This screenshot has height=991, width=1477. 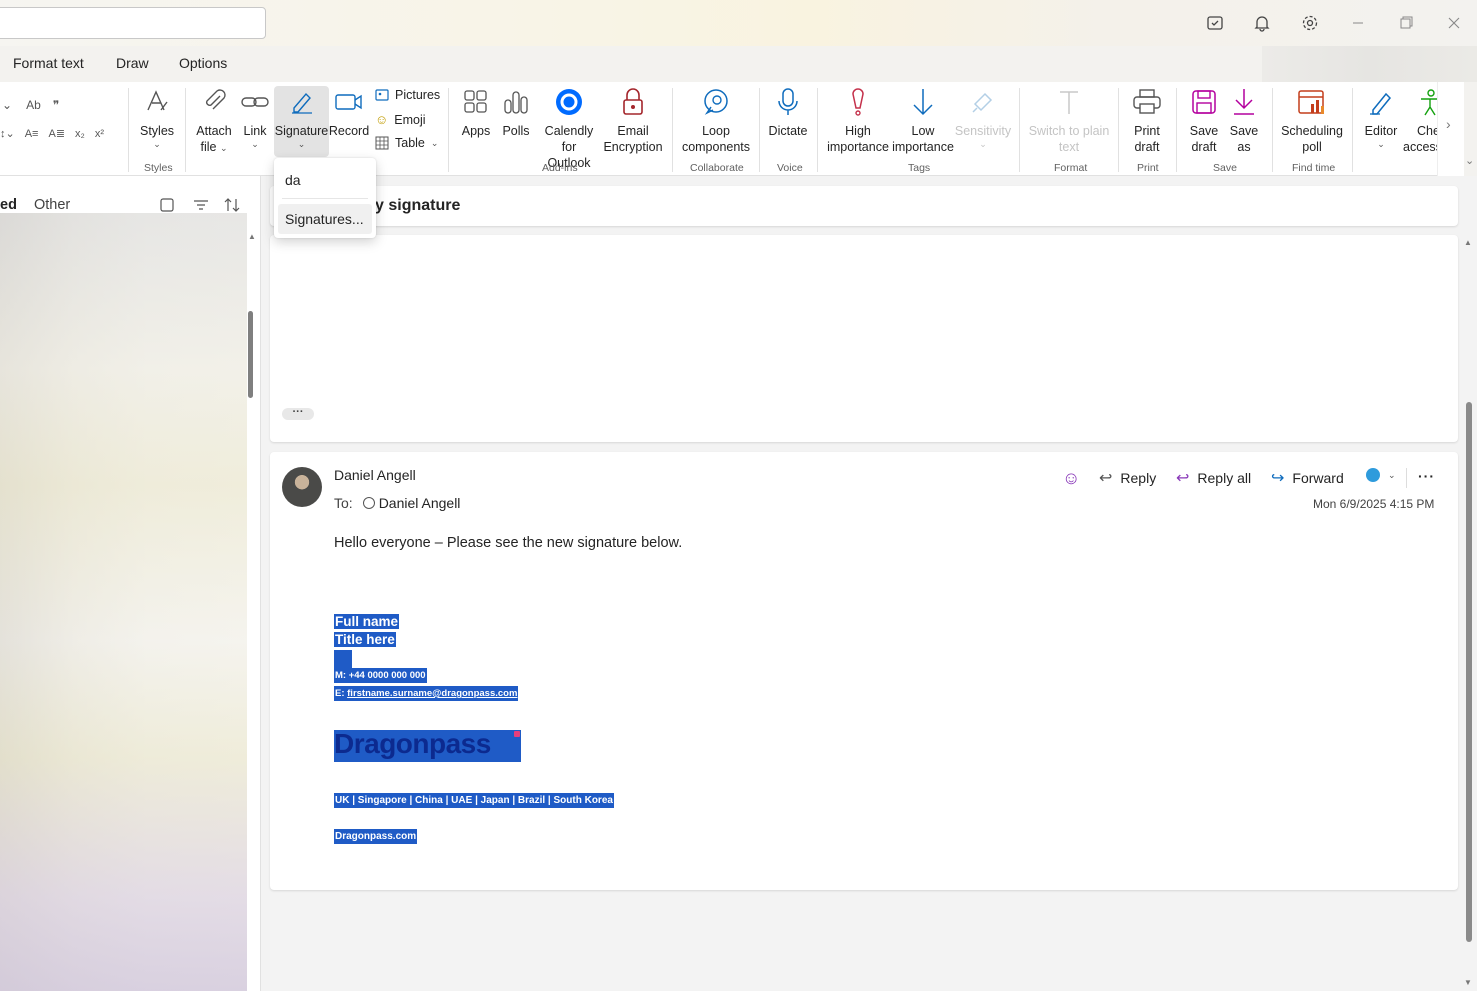 What do you see at coordinates (476, 112) in the screenshot?
I see `apps-button: Apps` at bounding box center [476, 112].